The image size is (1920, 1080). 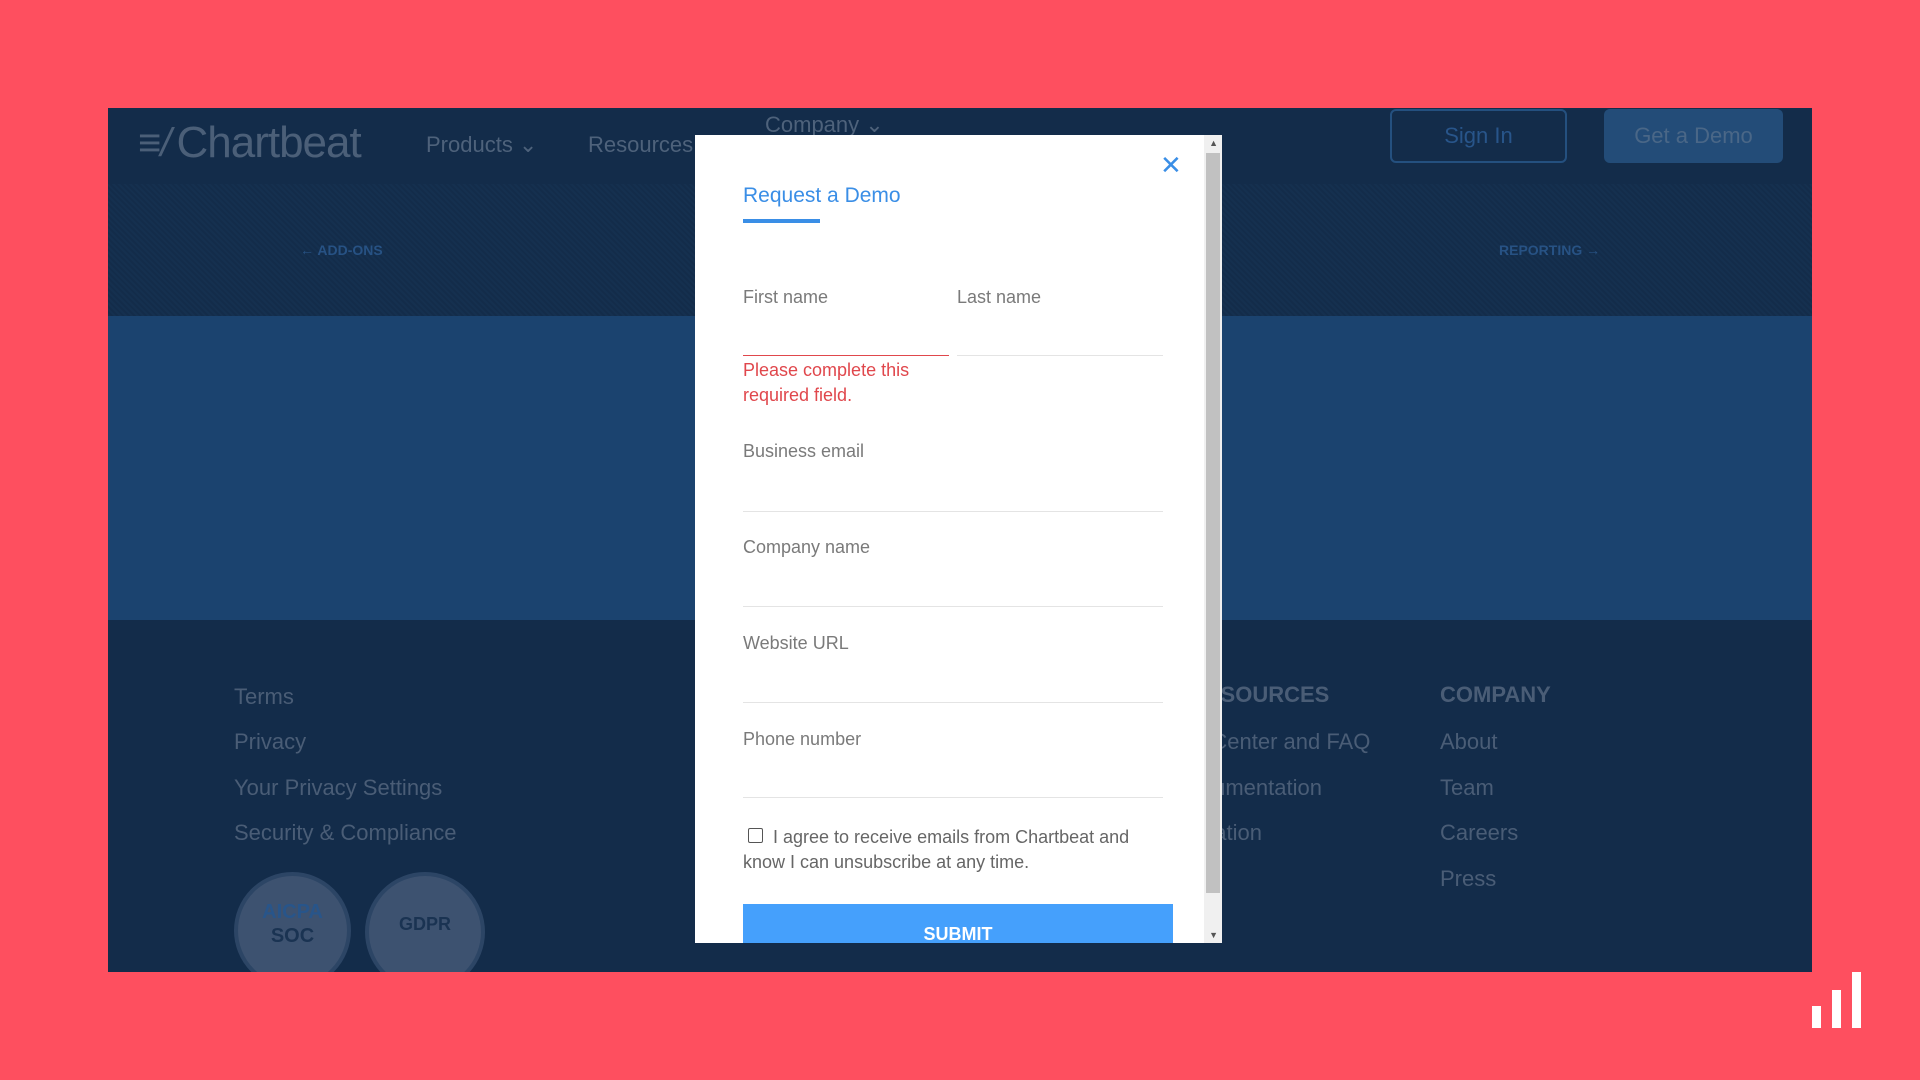 I want to click on nav-products: Products ⌄, so click(x=481, y=145).